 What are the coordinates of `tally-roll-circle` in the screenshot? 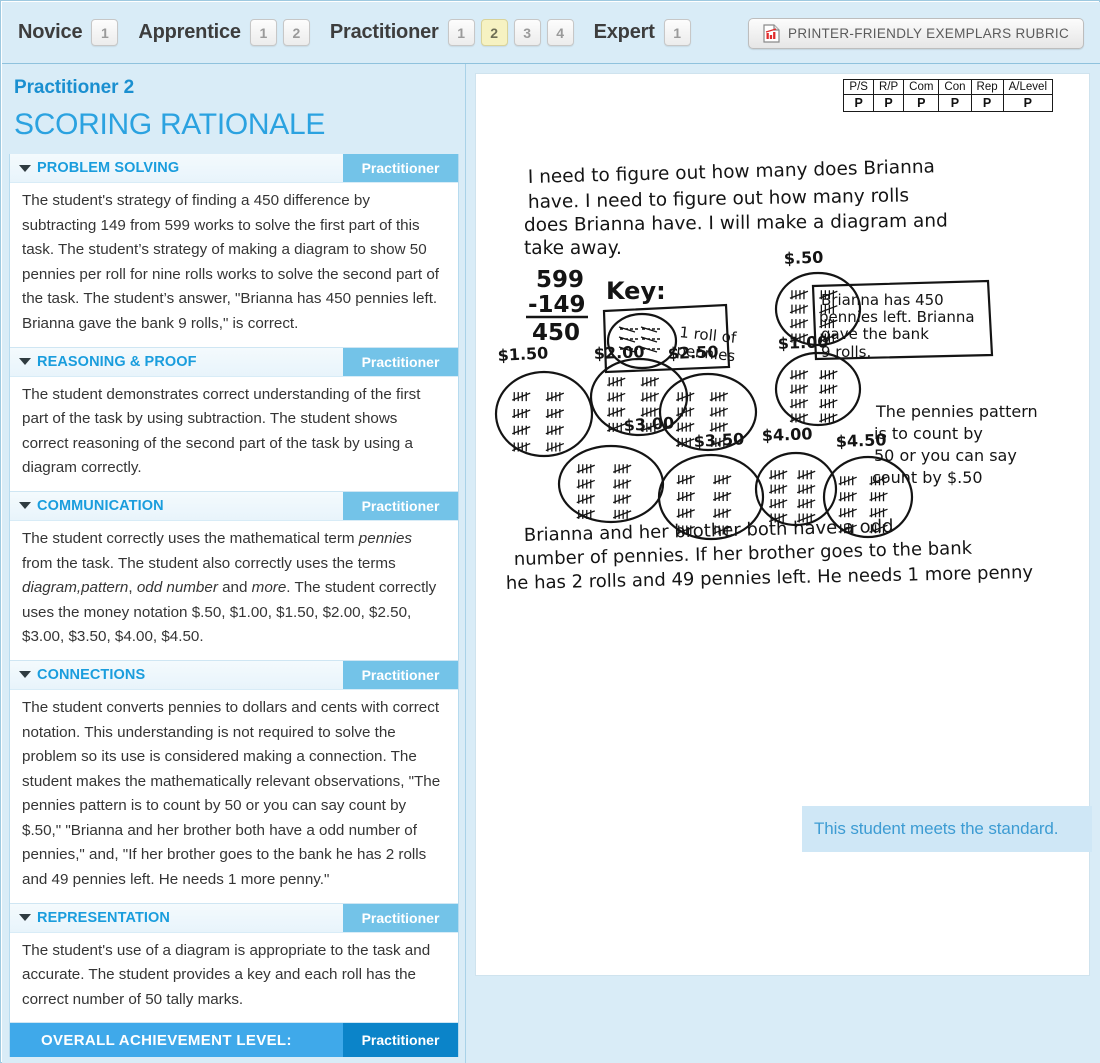 It's located at (818, 389).